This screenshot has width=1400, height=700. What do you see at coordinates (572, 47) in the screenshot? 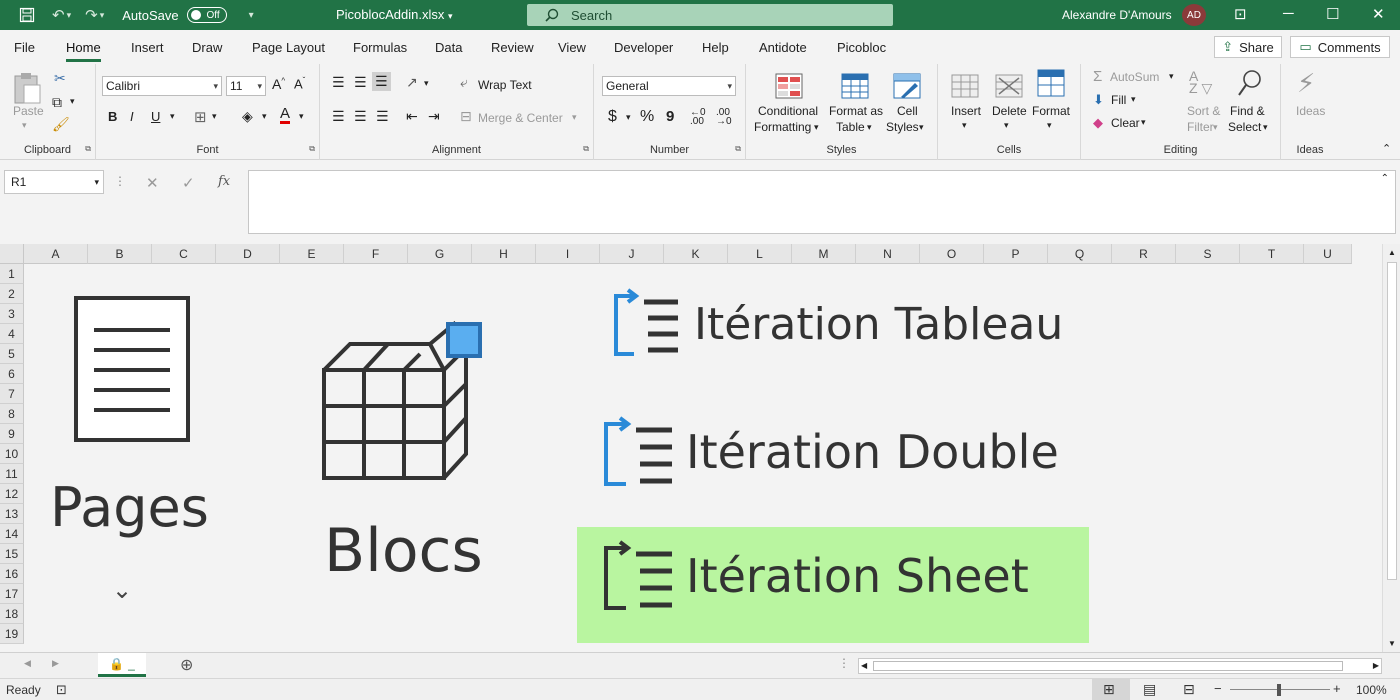
I see `tab-view: View` at bounding box center [572, 47].